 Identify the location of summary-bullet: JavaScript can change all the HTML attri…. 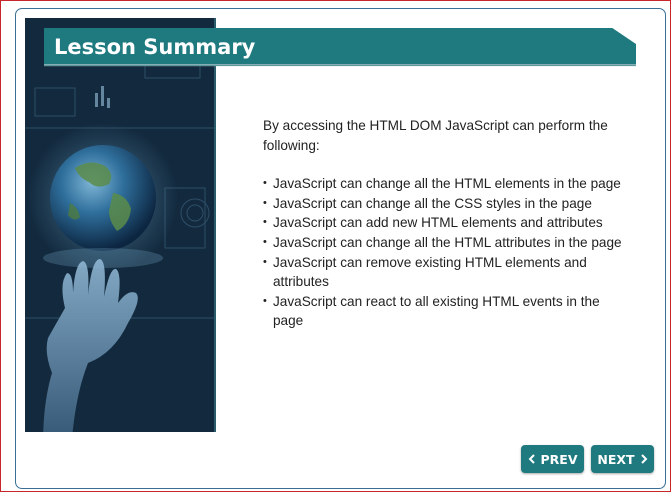
(445, 243).